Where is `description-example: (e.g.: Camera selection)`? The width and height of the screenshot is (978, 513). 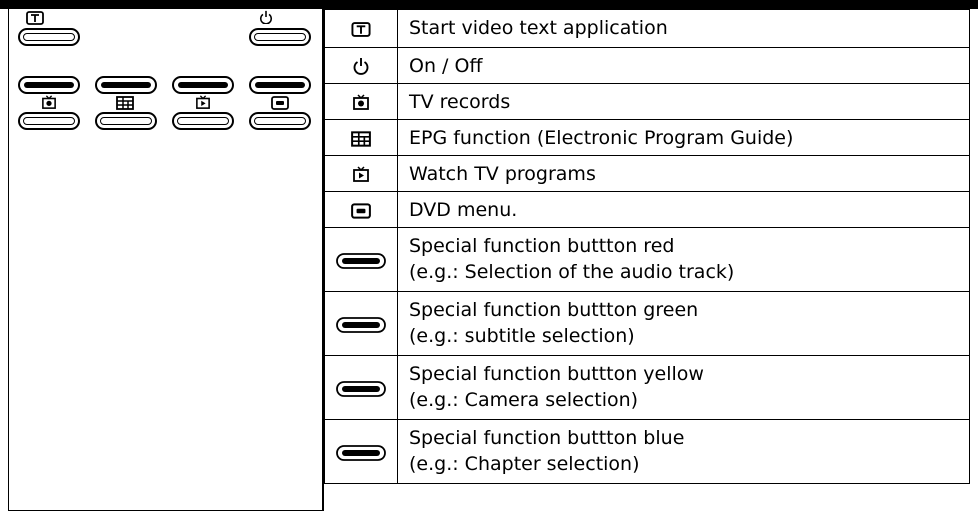 description-example: (e.g.: Camera selection) is located at coordinates (524, 400).